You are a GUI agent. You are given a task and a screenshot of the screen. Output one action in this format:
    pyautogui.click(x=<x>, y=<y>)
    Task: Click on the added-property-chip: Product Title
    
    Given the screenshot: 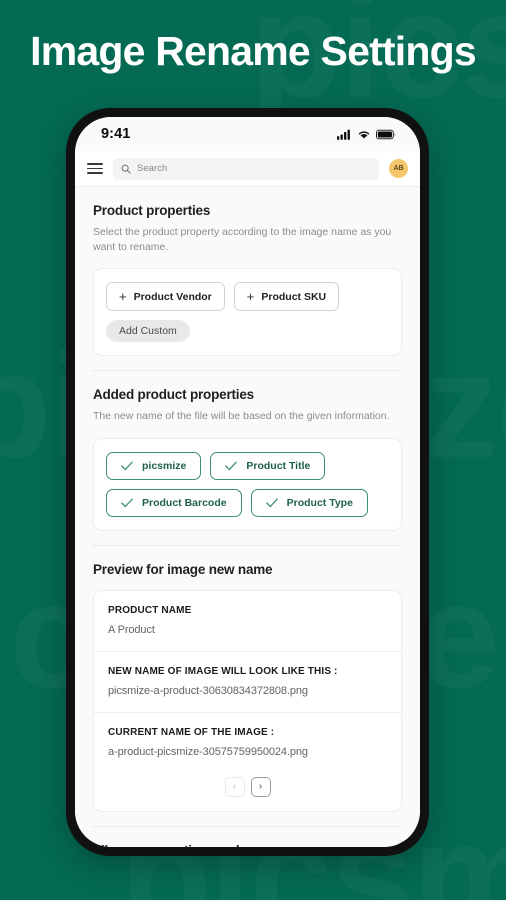 What is the action you would take?
    pyautogui.click(x=268, y=465)
    